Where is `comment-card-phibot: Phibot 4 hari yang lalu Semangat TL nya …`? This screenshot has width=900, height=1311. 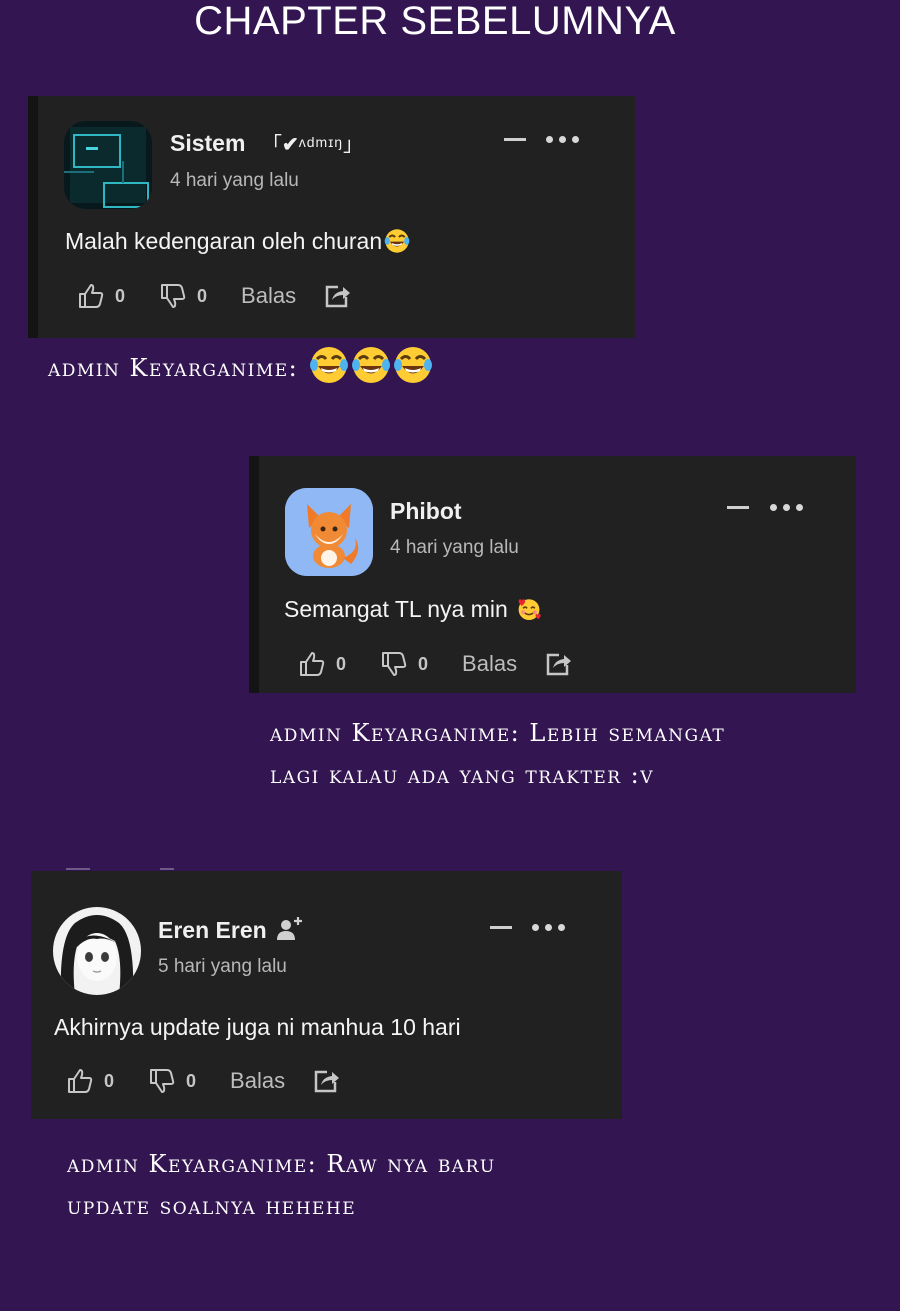 comment-card-phibot: Phibot 4 hari yang lalu Semangat TL nya … is located at coordinates (552, 574).